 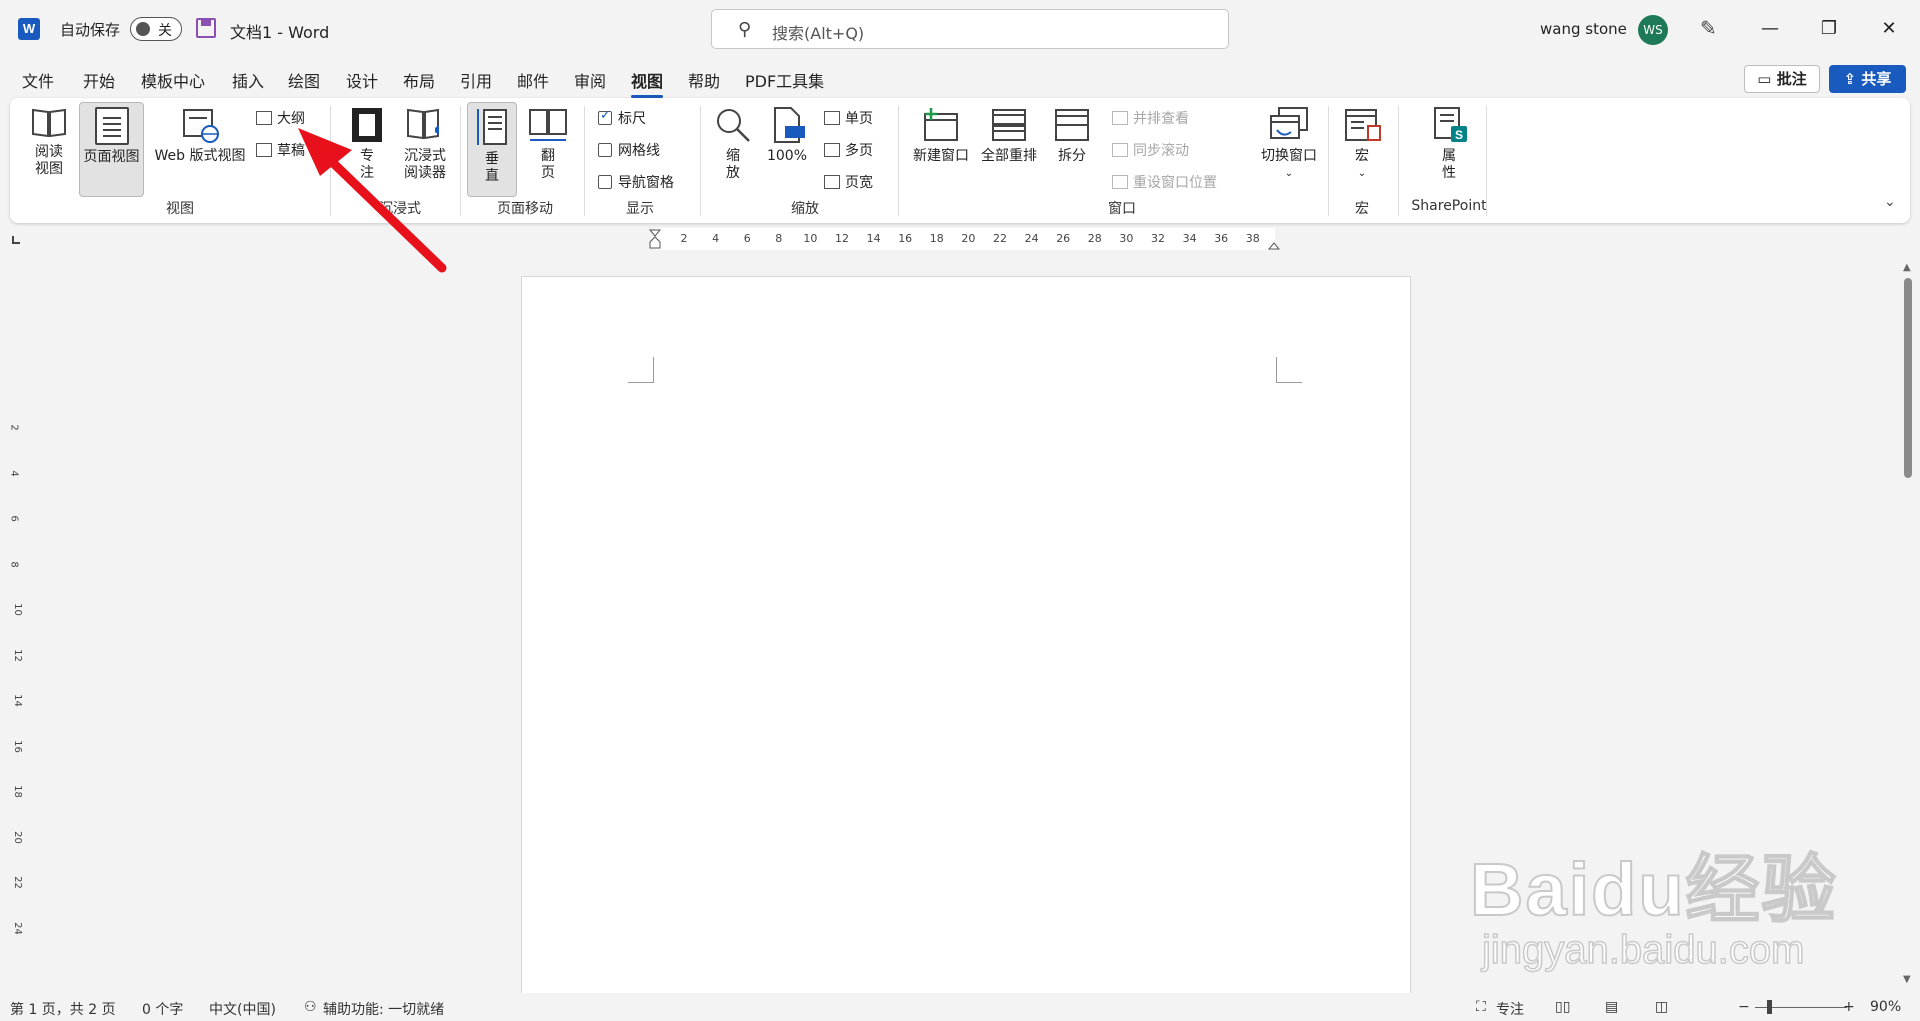 What do you see at coordinates (647, 83) in the screenshot?
I see `tab-view: 视图` at bounding box center [647, 83].